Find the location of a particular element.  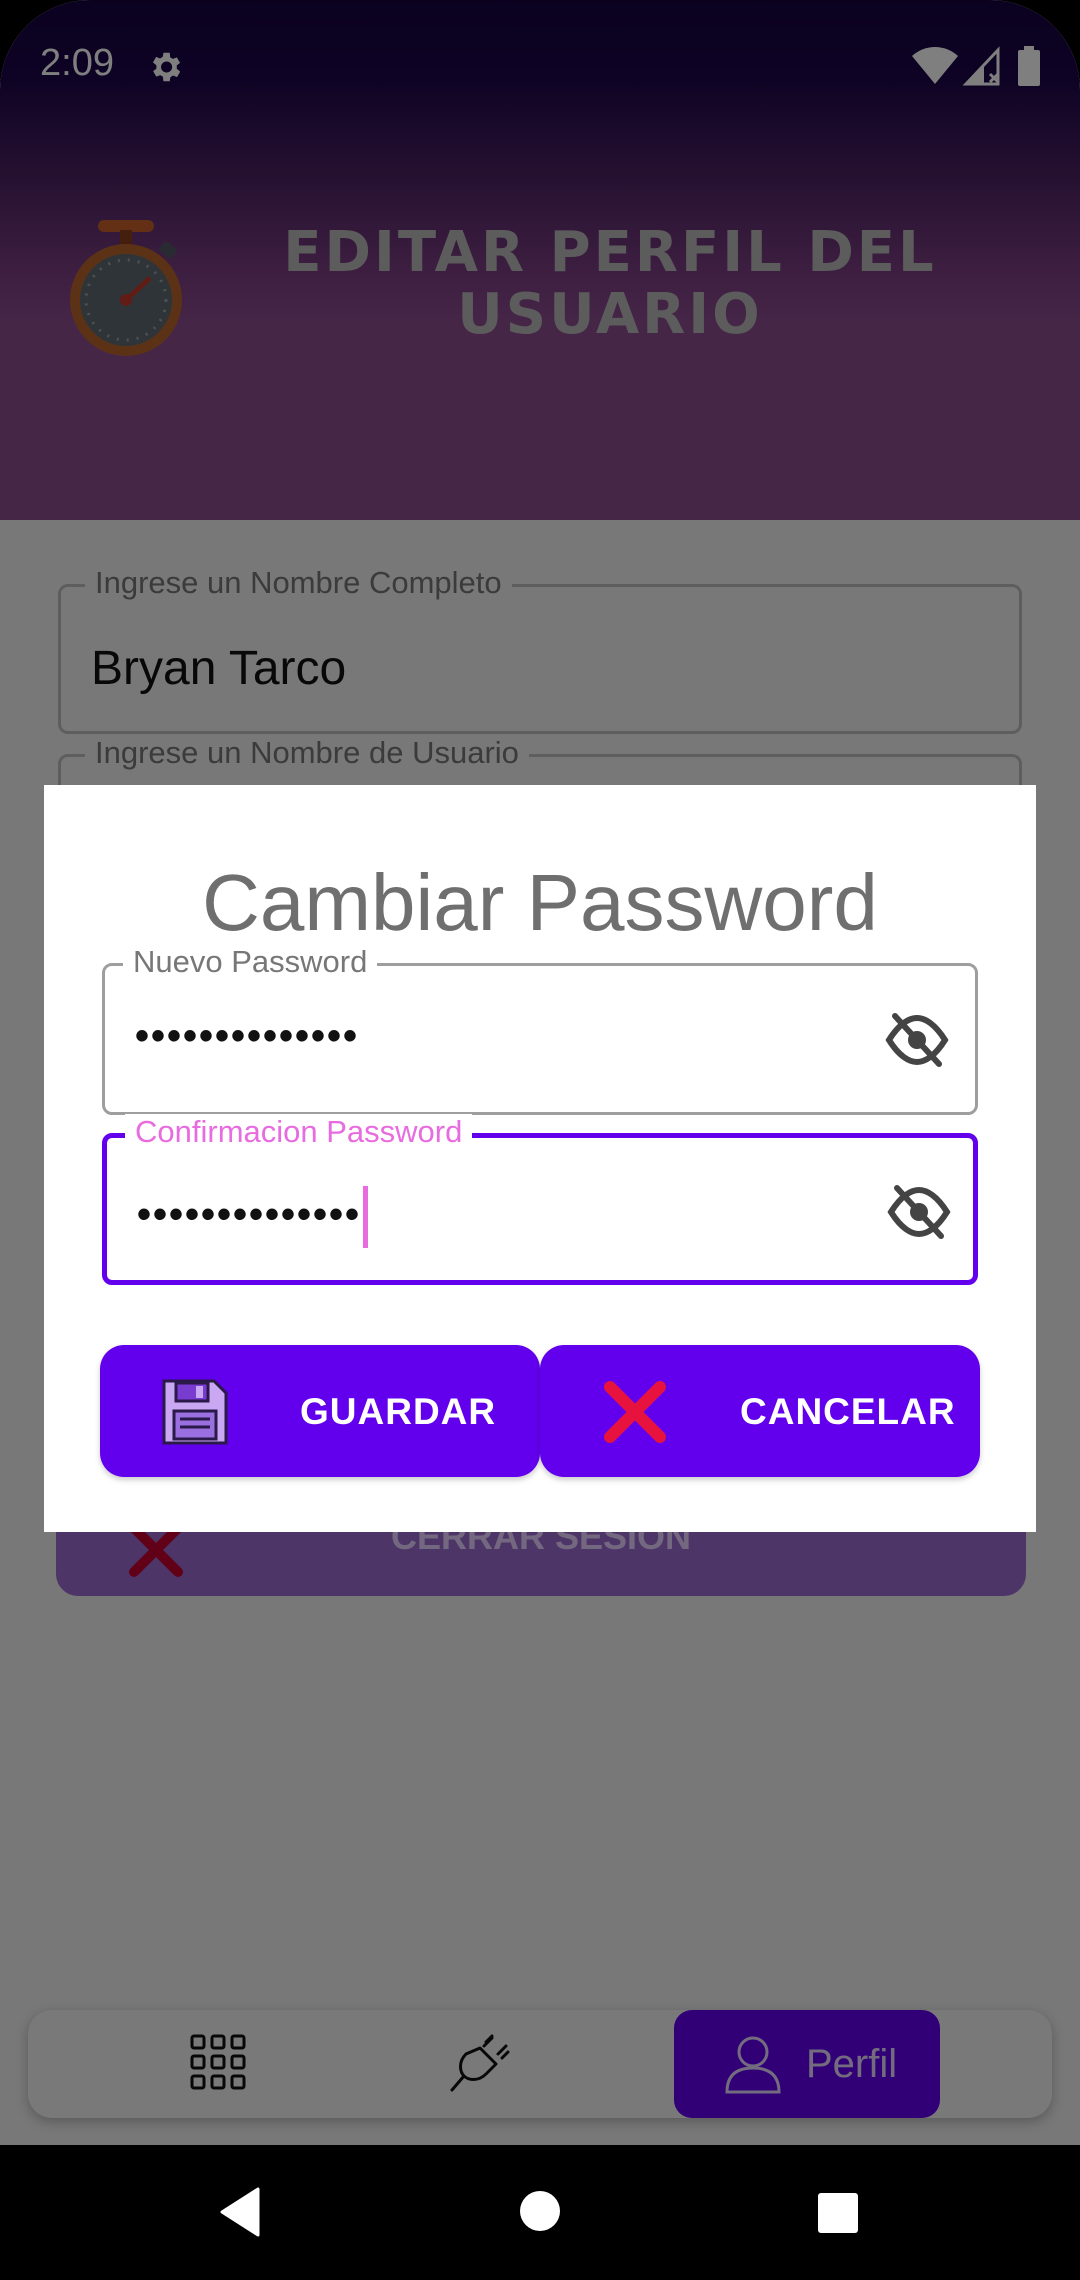

text-cursor is located at coordinates (366, 1217).